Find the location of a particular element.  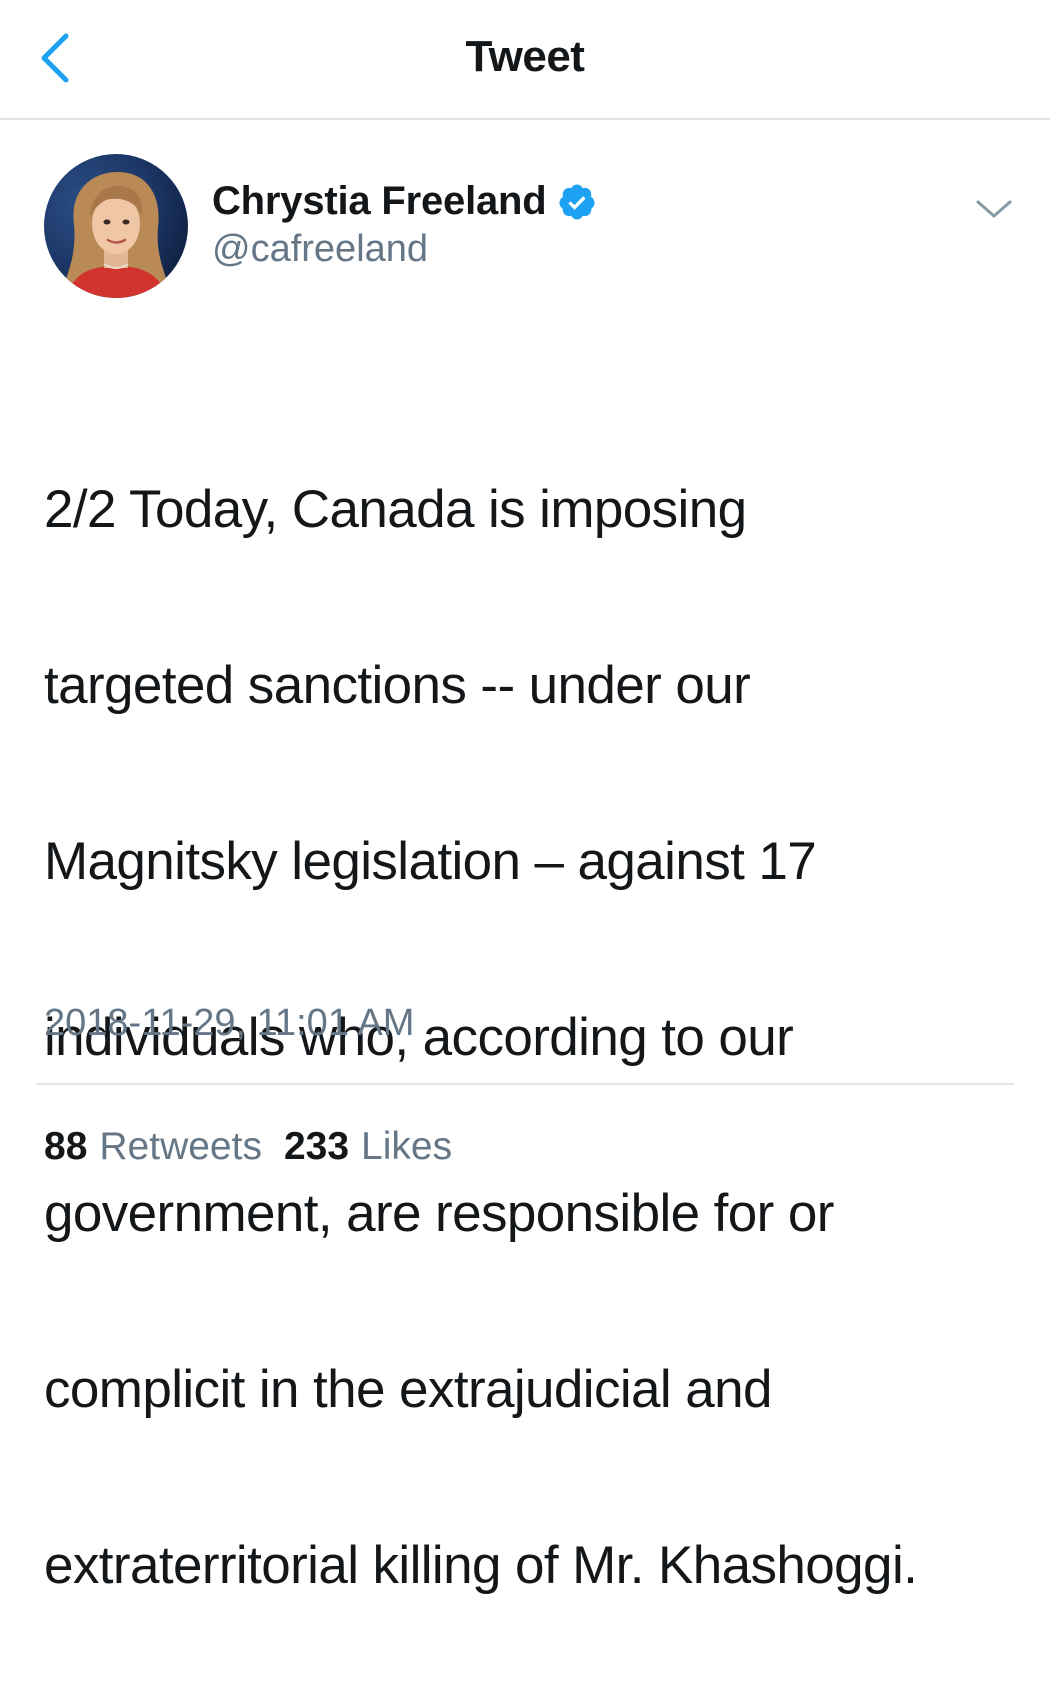

chevron-down-icon is located at coordinates (994, 209).